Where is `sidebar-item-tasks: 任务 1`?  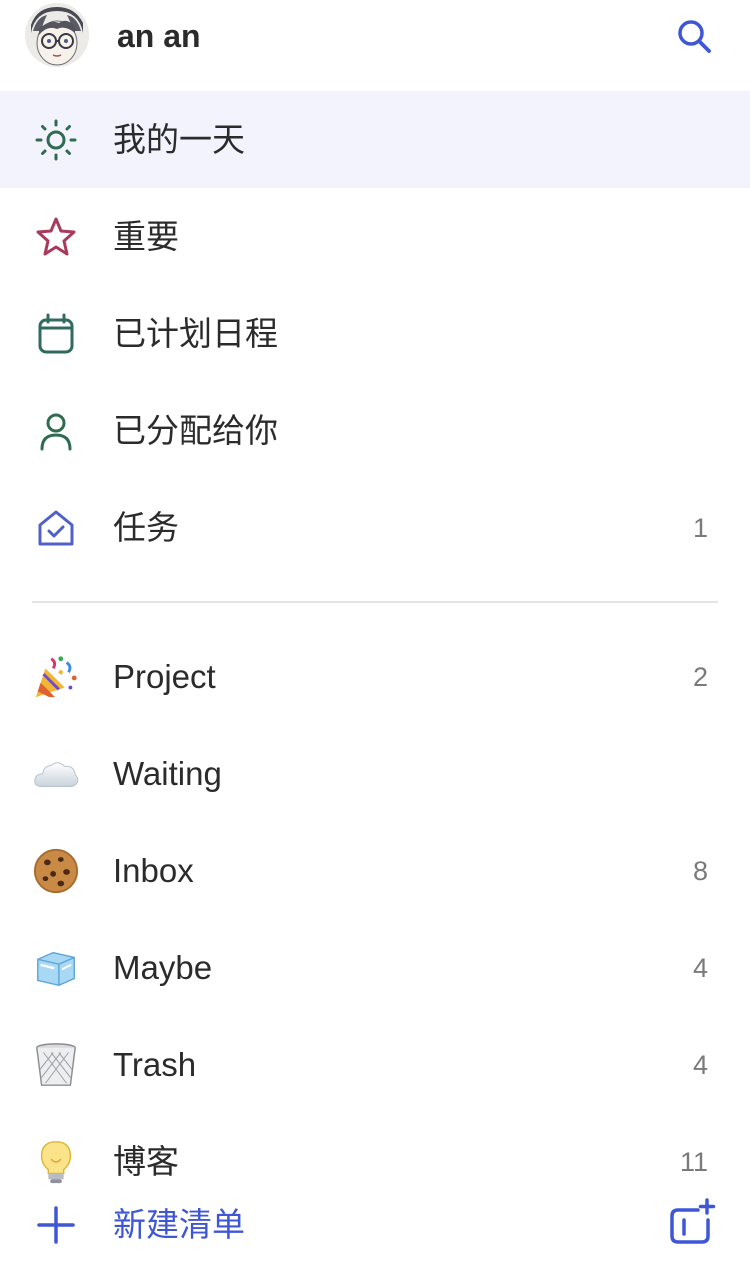
sidebar-item-tasks: 任务 1 is located at coordinates (375, 527).